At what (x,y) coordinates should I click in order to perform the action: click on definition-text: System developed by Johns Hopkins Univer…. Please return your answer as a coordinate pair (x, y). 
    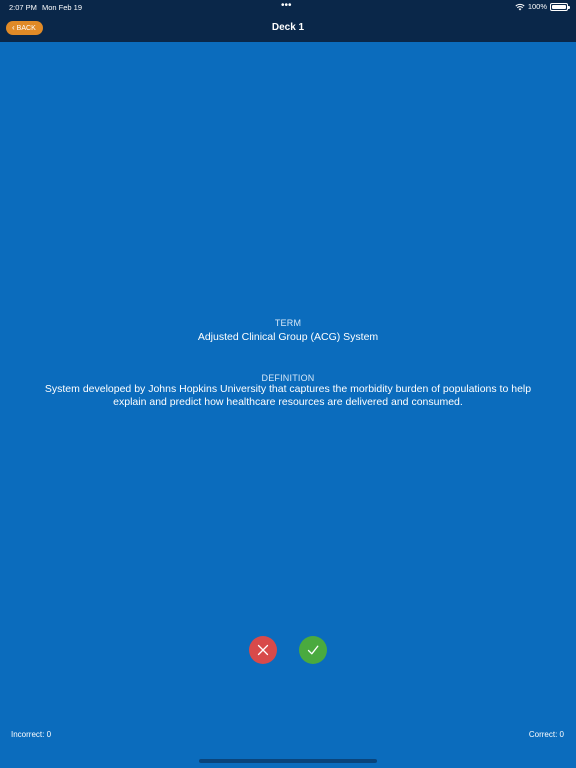
    Looking at the image, I should click on (288, 395).